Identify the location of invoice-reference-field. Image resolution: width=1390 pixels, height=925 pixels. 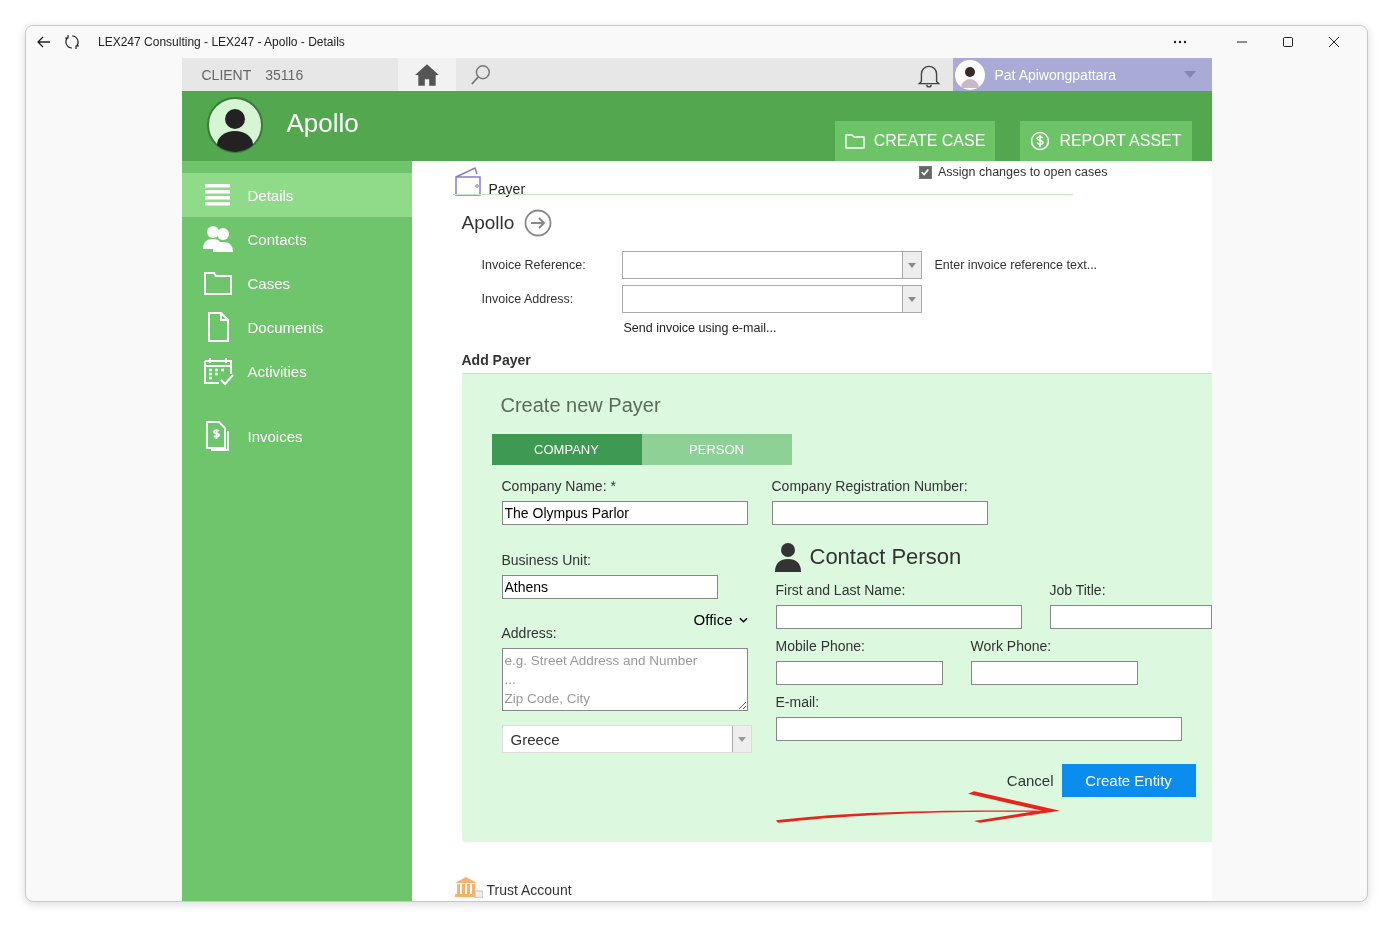
(771, 265).